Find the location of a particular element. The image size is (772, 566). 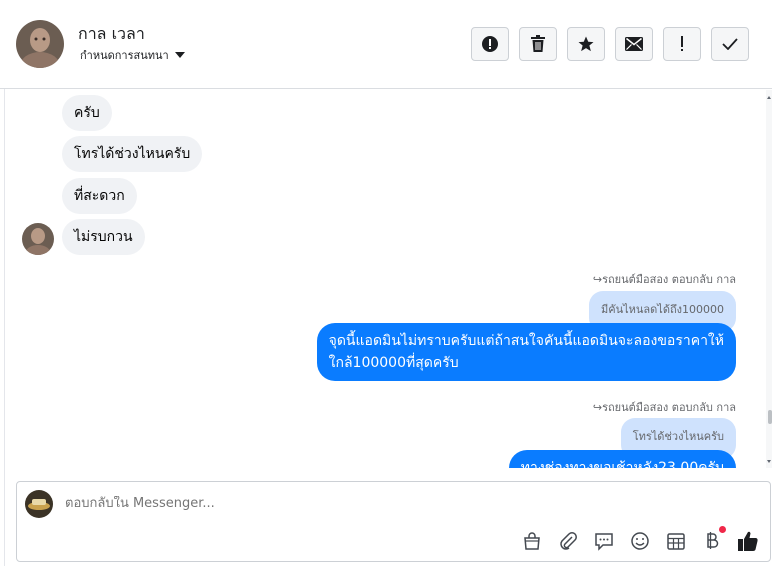

contact-avatar-small is located at coordinates (38, 239).